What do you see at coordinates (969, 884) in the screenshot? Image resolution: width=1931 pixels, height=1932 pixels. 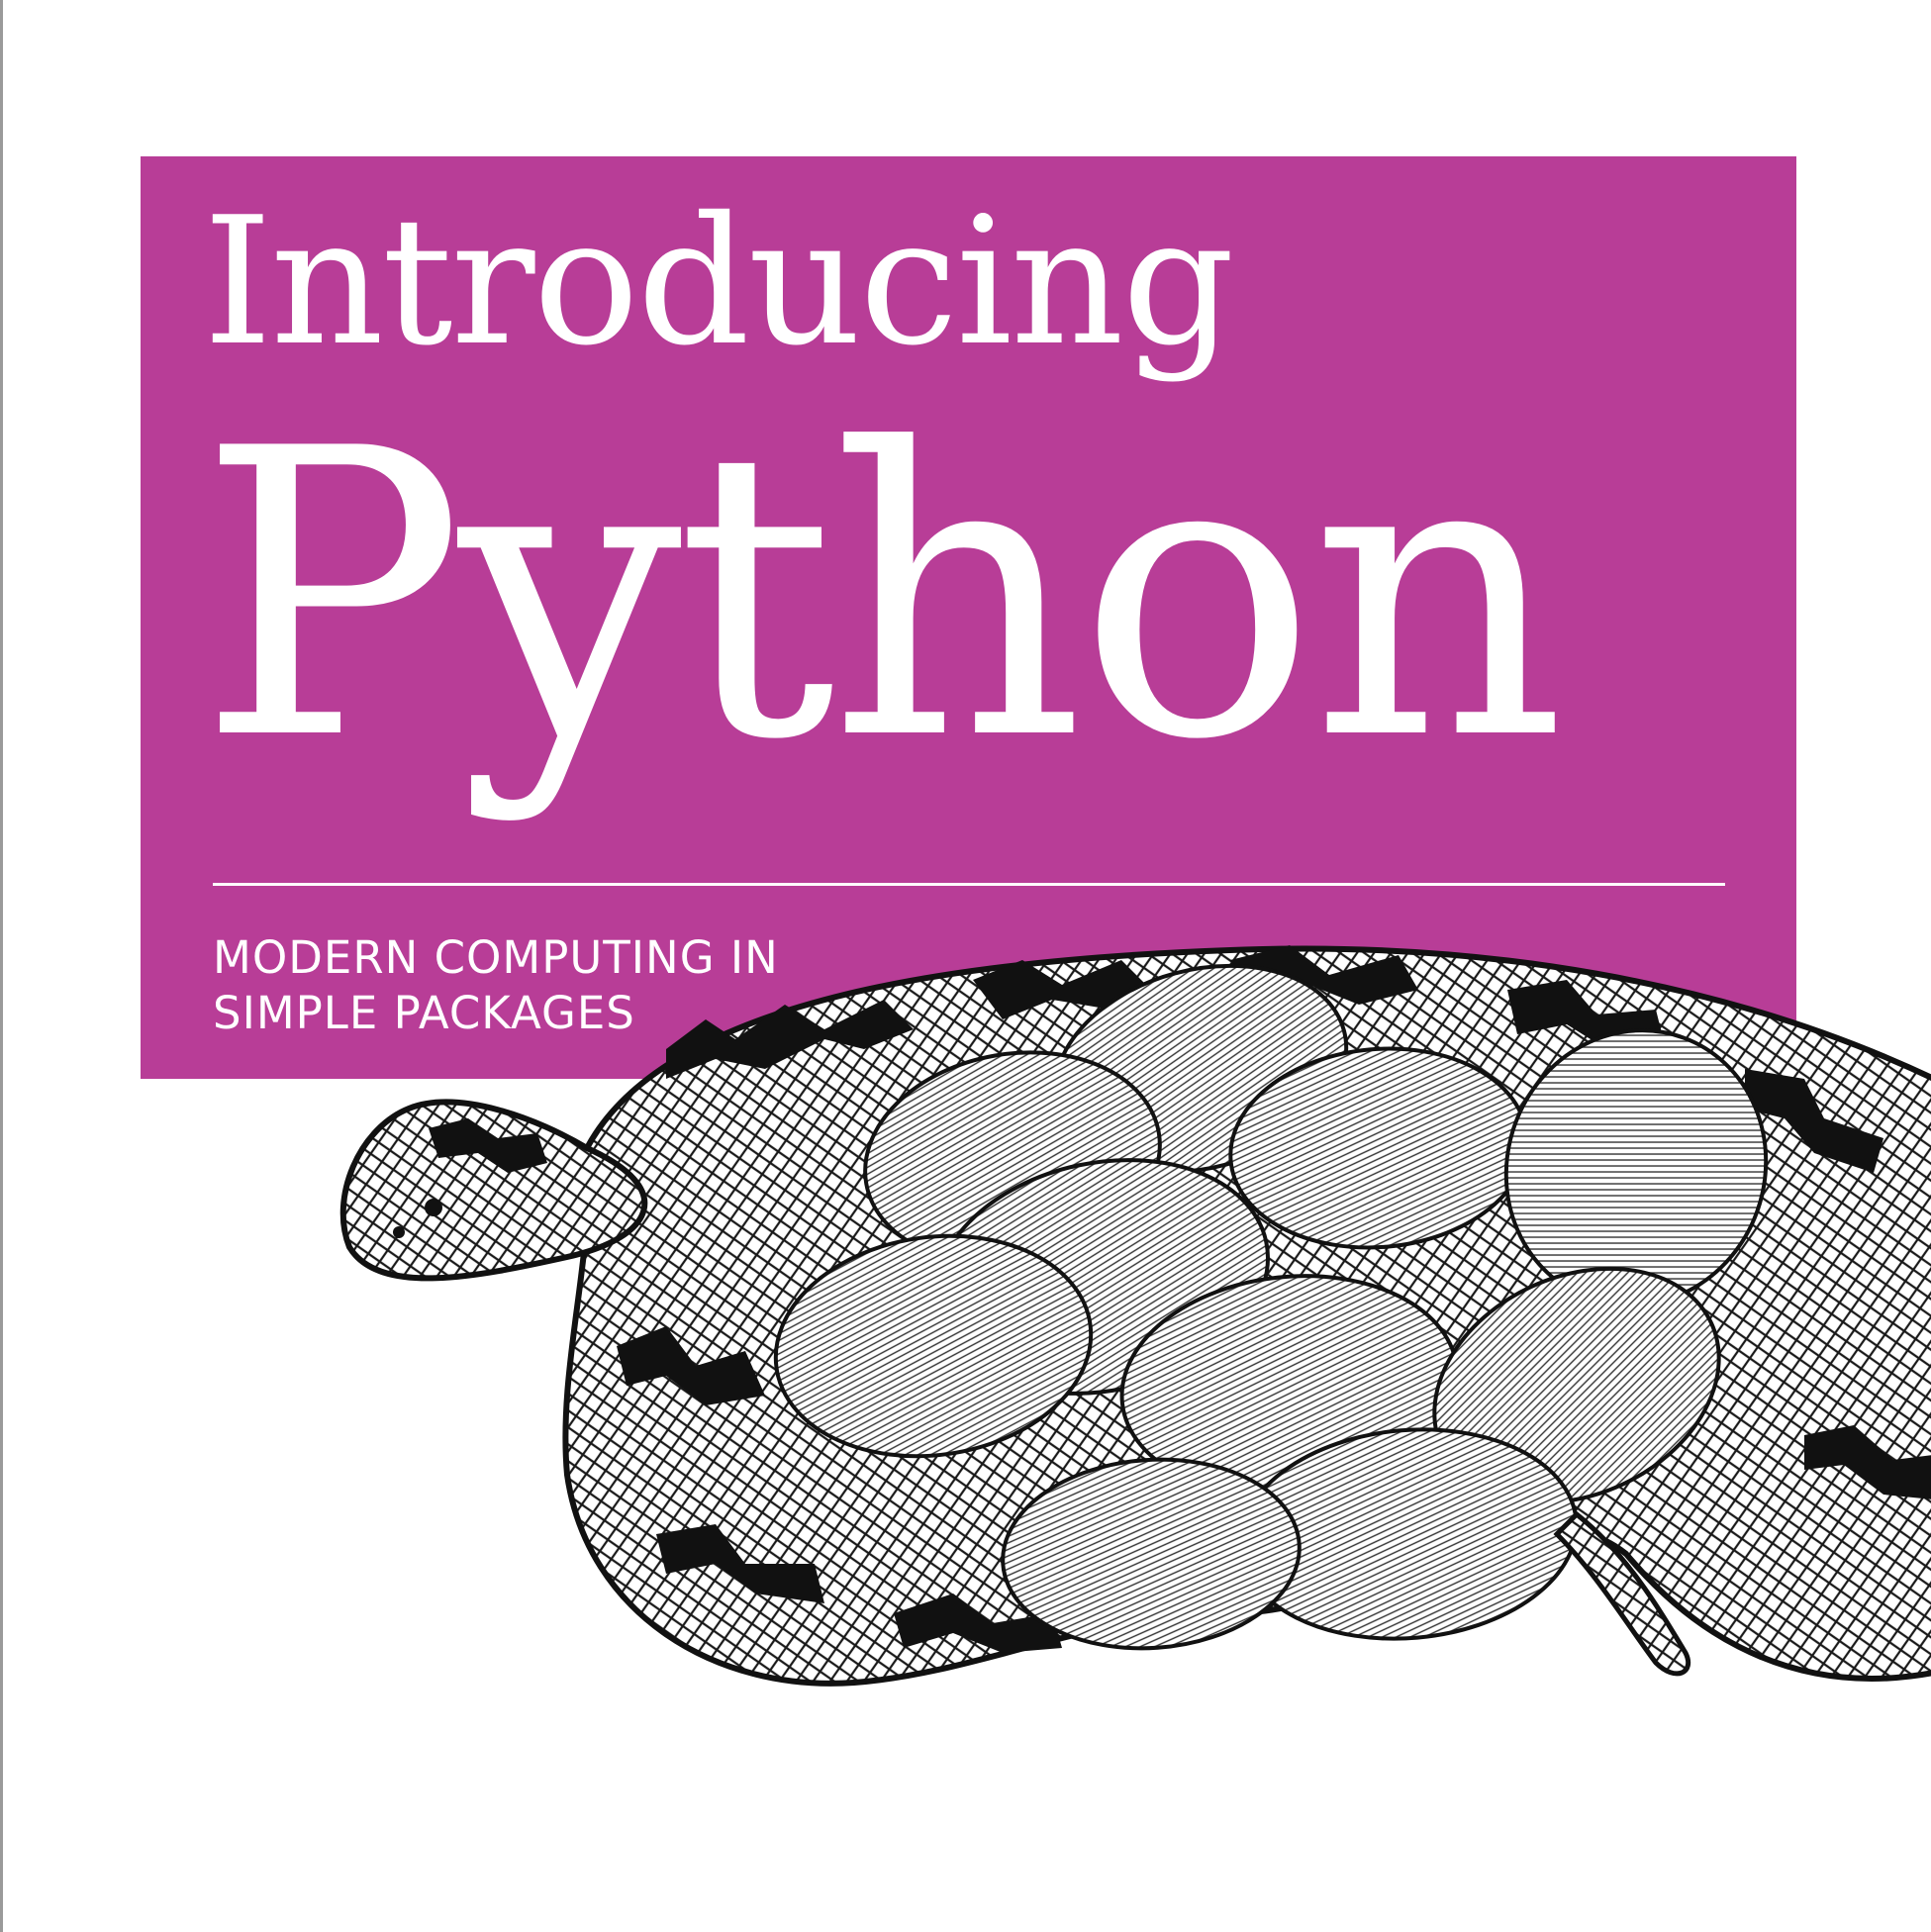 I see `divider-rule` at bounding box center [969, 884].